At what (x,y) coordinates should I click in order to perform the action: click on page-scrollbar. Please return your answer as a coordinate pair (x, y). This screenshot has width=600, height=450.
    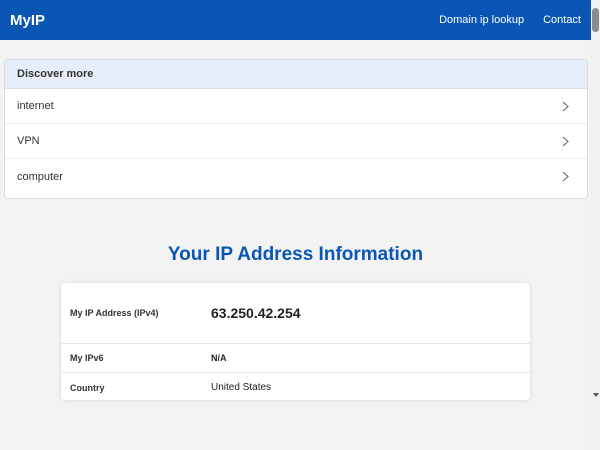
    Looking at the image, I should click on (595, 225).